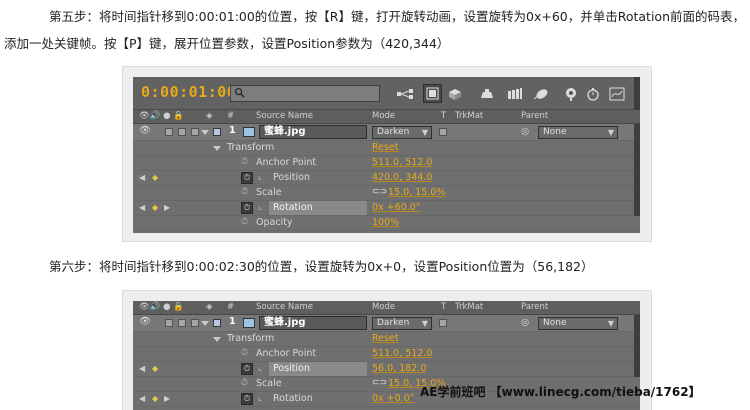 The image size is (750, 410). What do you see at coordinates (432, 93) in the screenshot?
I see `live-update-icon` at bounding box center [432, 93].